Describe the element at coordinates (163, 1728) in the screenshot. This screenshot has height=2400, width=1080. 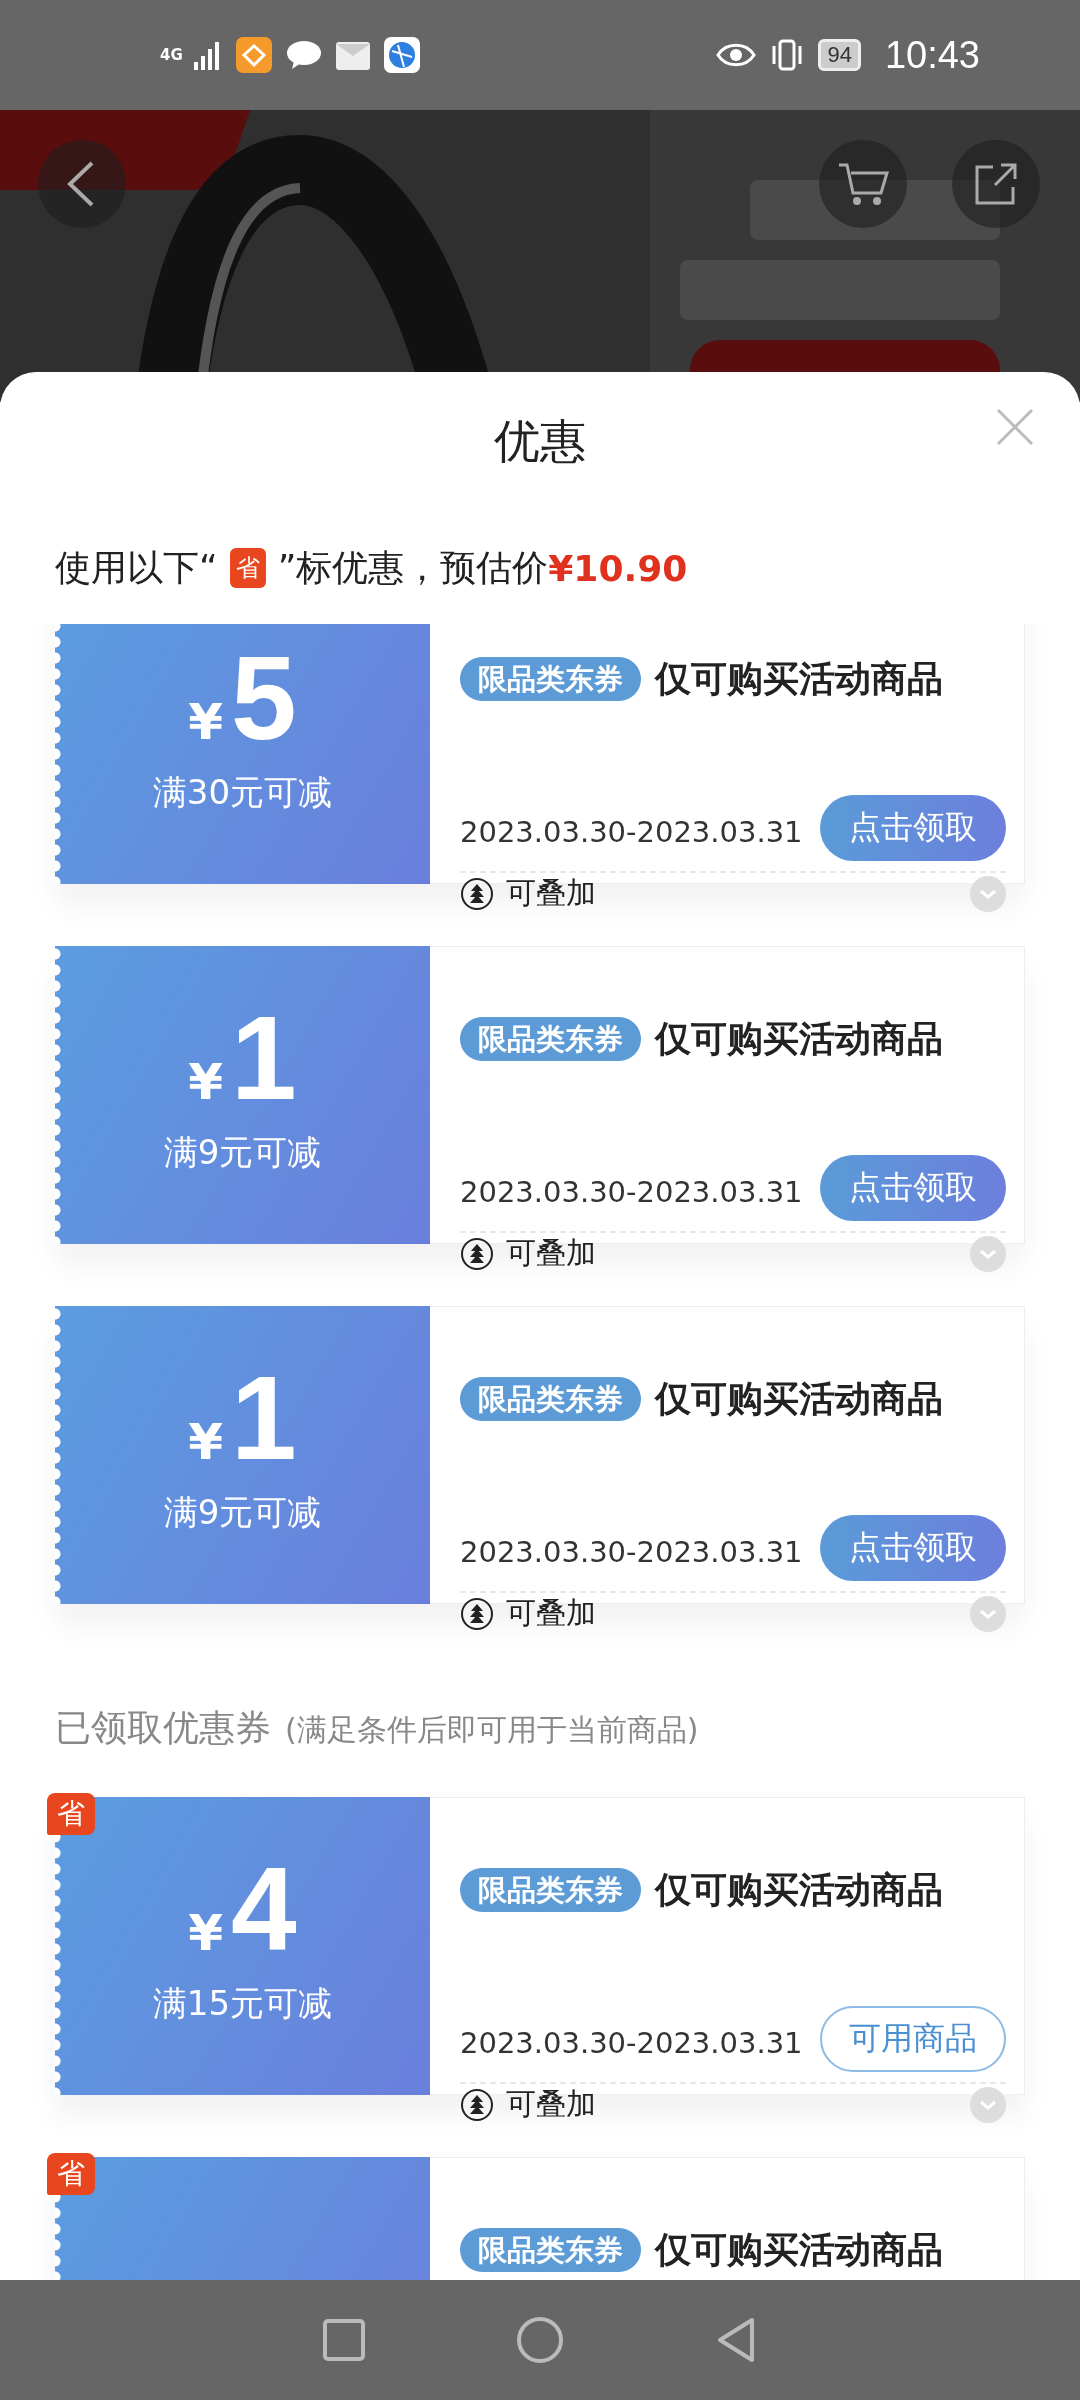
I see `section-heading: 已领取优惠券` at that location.